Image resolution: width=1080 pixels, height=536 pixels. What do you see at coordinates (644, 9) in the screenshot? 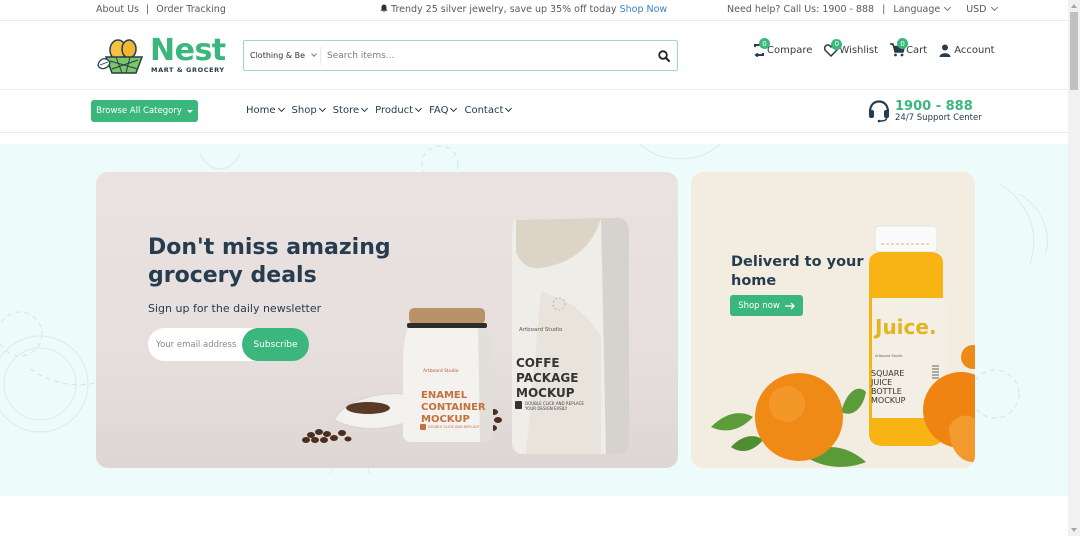
I see `shop-now-link: Shop Now` at bounding box center [644, 9].